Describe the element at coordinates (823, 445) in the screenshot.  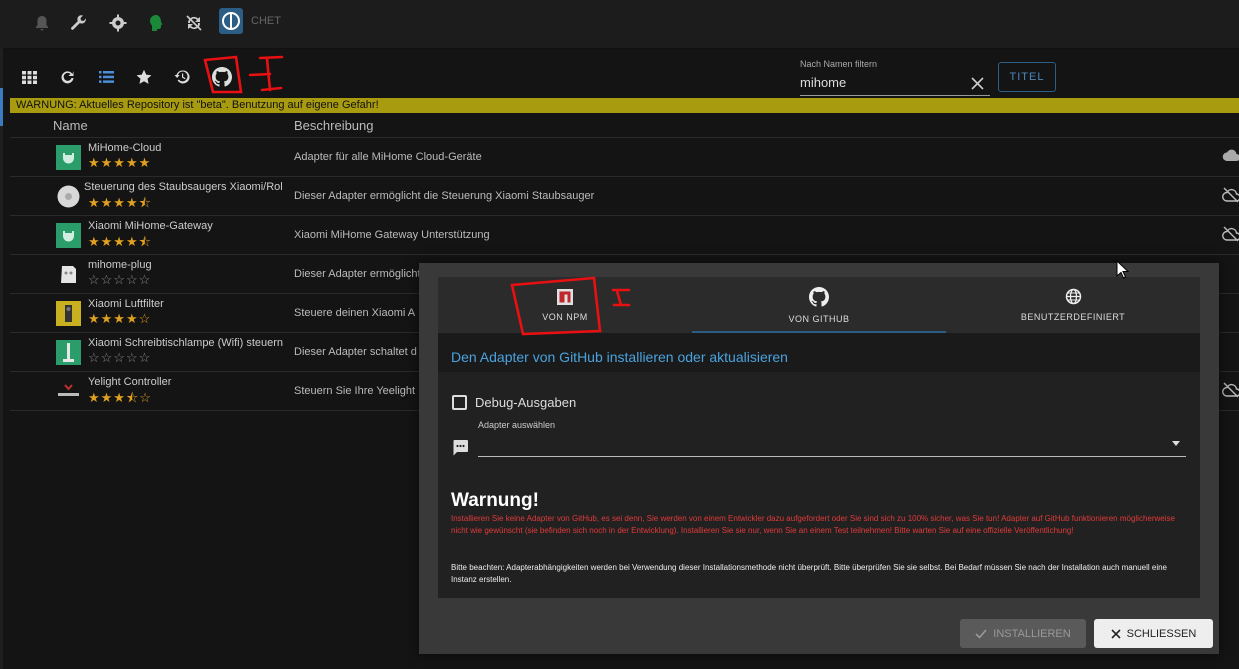
I see `adapter-select` at that location.